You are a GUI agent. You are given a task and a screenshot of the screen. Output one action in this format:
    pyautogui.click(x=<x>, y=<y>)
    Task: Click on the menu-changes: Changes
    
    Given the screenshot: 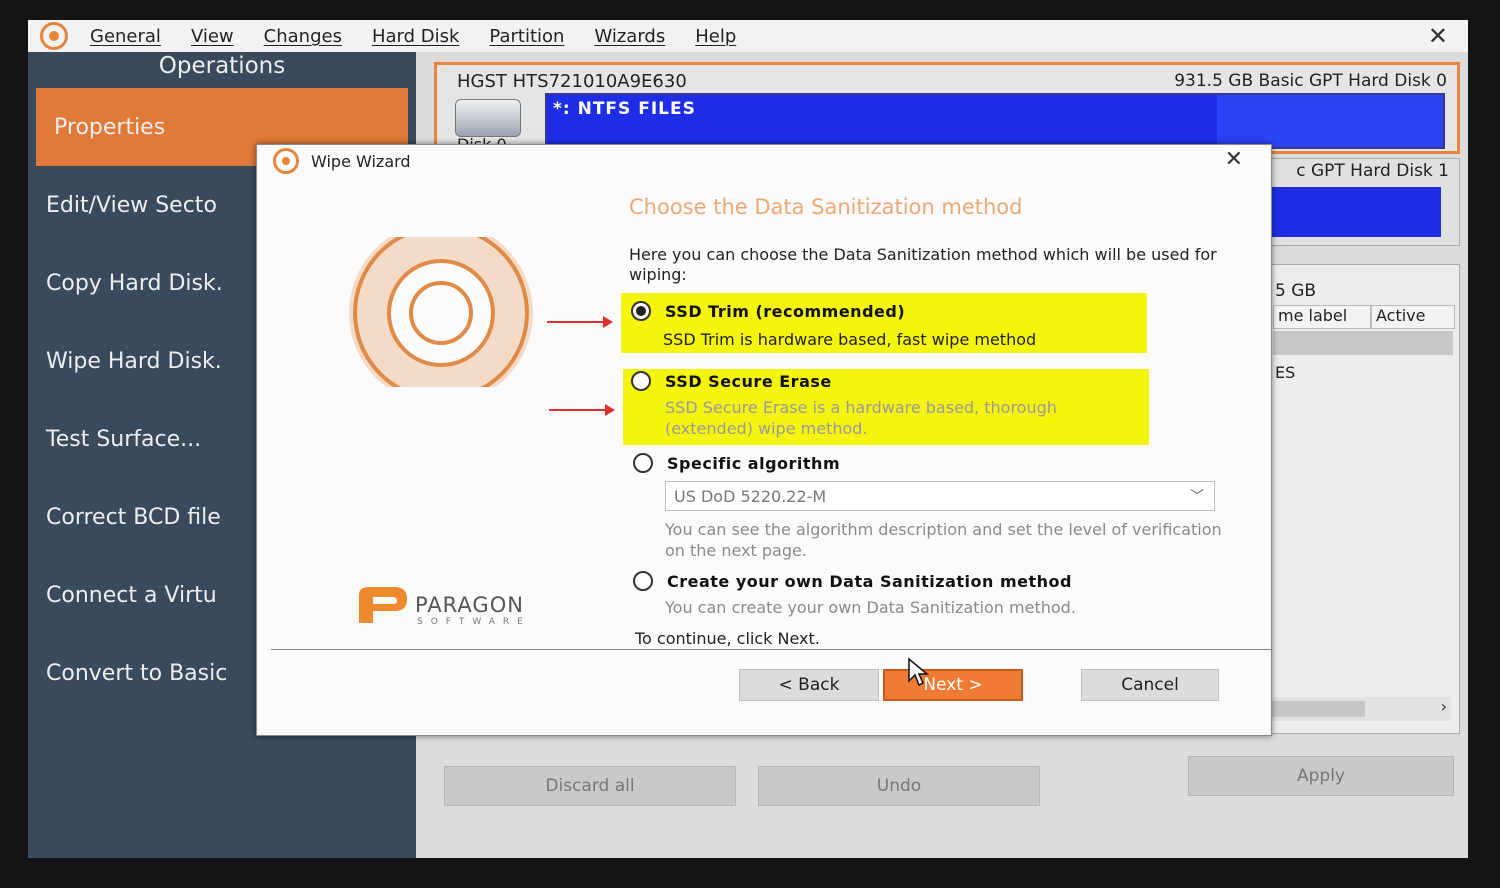 What is the action you would take?
    pyautogui.click(x=303, y=36)
    